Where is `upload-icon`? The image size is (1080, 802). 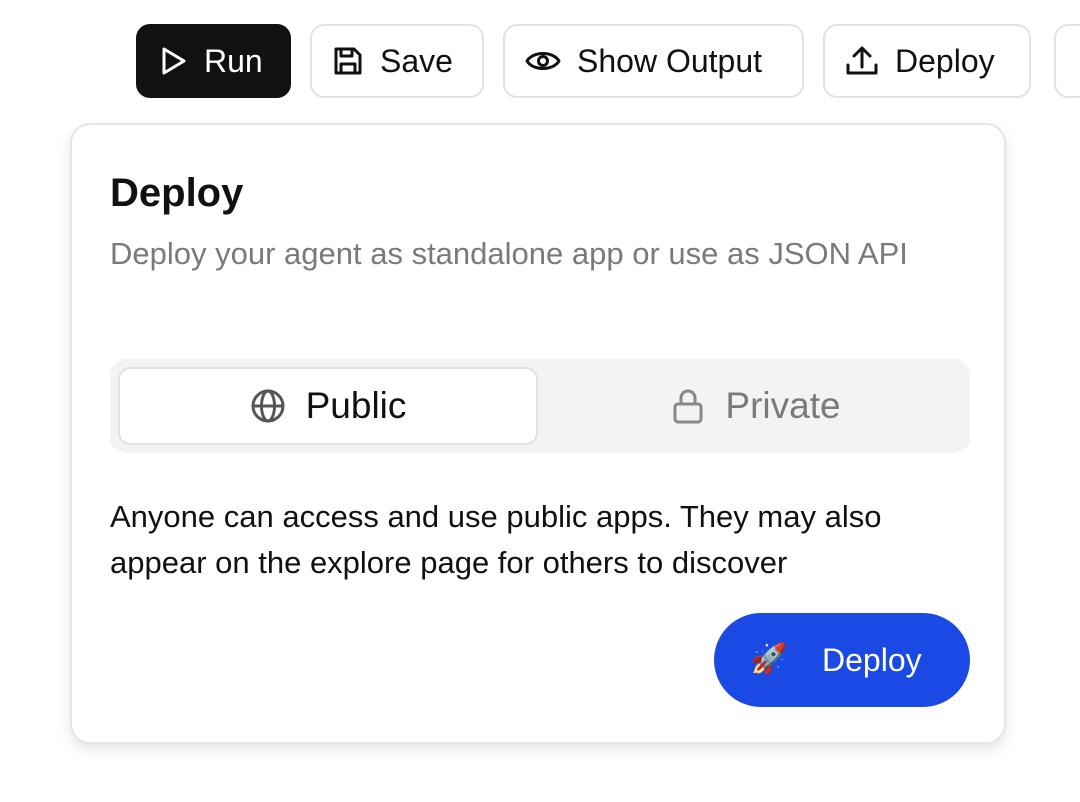 upload-icon is located at coordinates (862, 61).